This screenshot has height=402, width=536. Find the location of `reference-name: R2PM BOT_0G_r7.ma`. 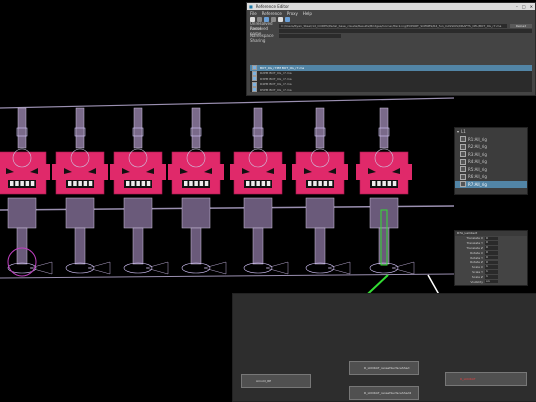

reference-name: R2PM BOT_0G_r7.ma is located at coordinates (276, 73).